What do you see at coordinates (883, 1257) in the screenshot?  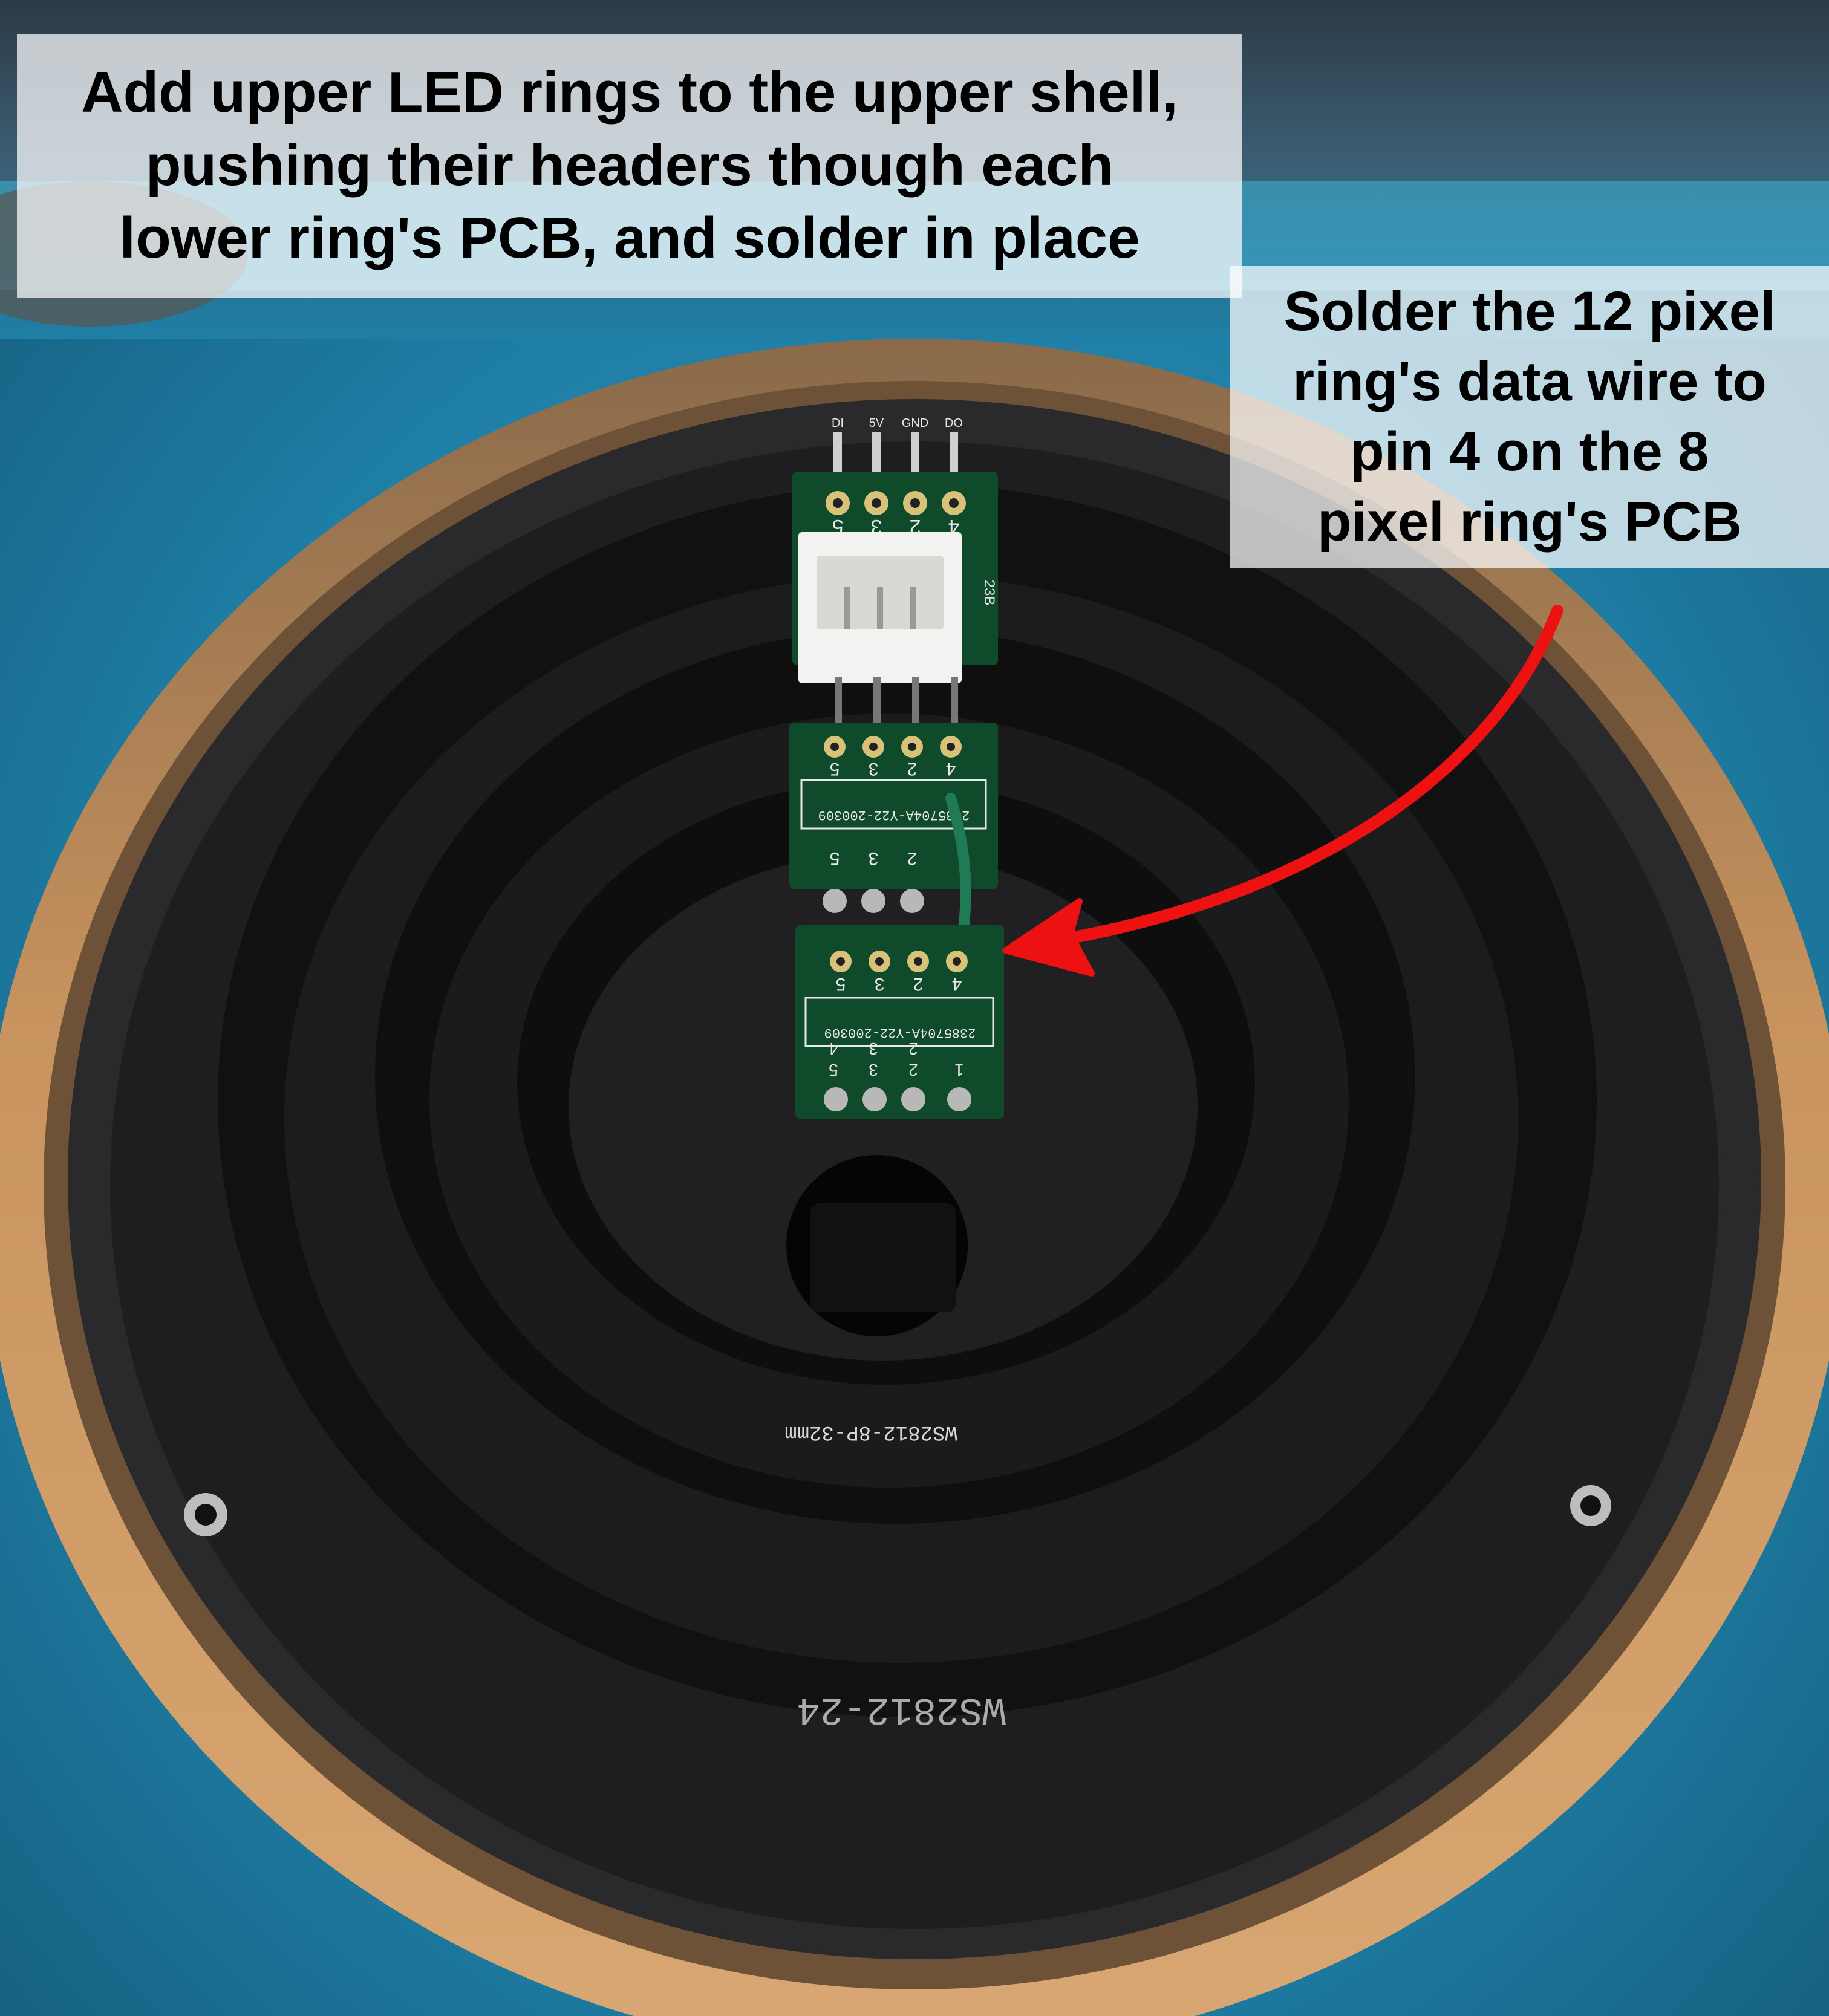 I see `center-component` at bounding box center [883, 1257].